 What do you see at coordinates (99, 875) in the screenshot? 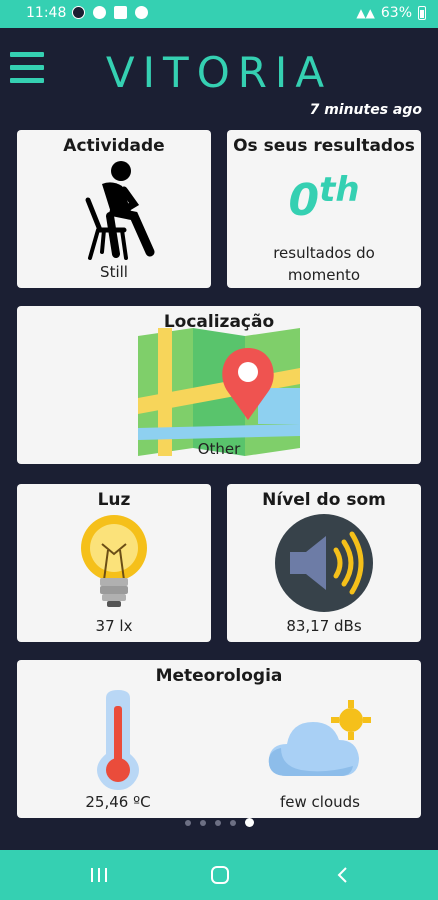
I see `recent-apps-icon` at bounding box center [99, 875].